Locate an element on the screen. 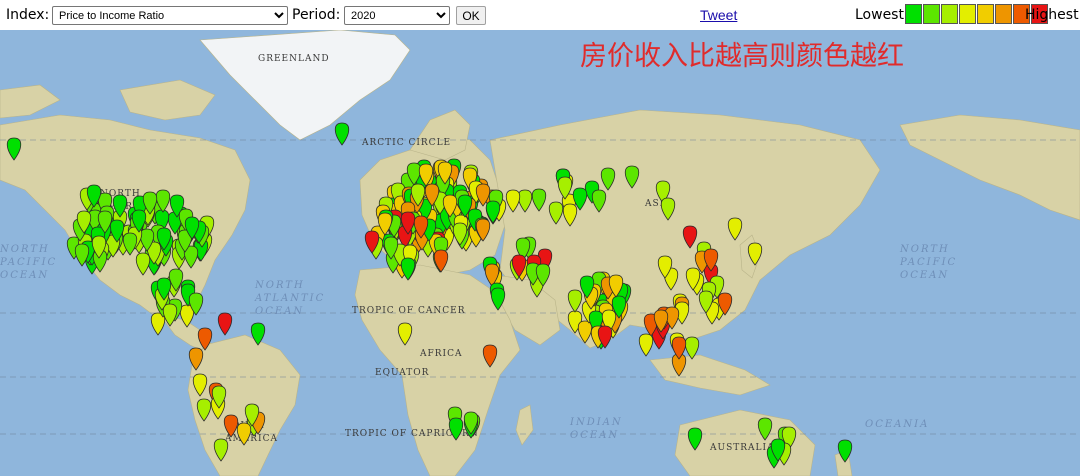  north-pacific-left-label: NORTH PACIFIC OCEAN is located at coordinates (28, 262).